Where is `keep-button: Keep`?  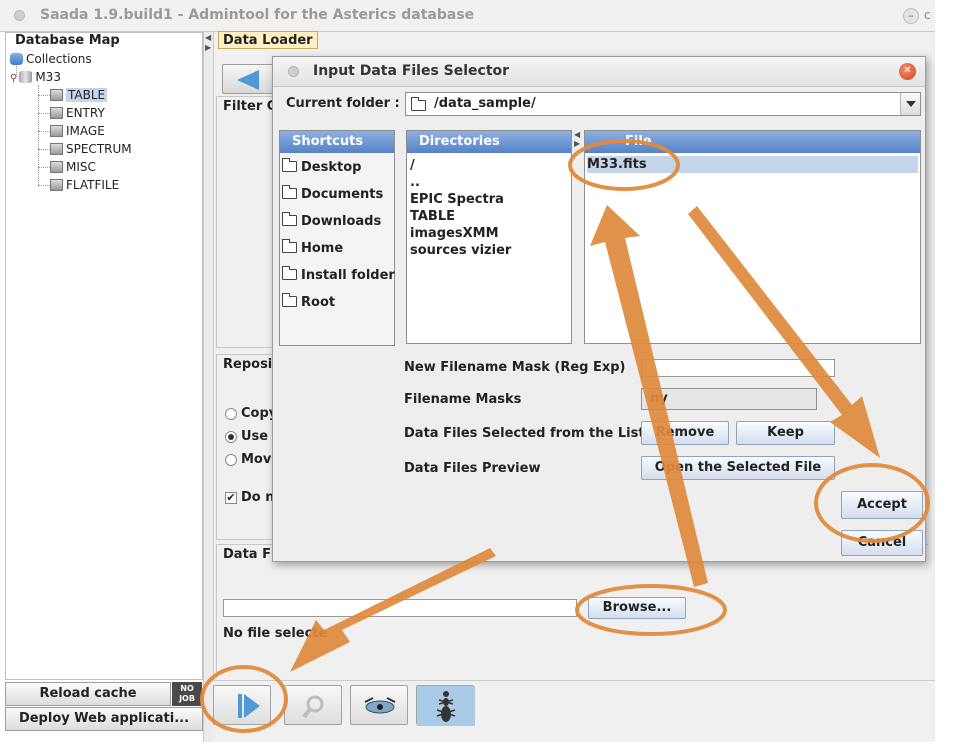
keep-button: Keep is located at coordinates (785, 433).